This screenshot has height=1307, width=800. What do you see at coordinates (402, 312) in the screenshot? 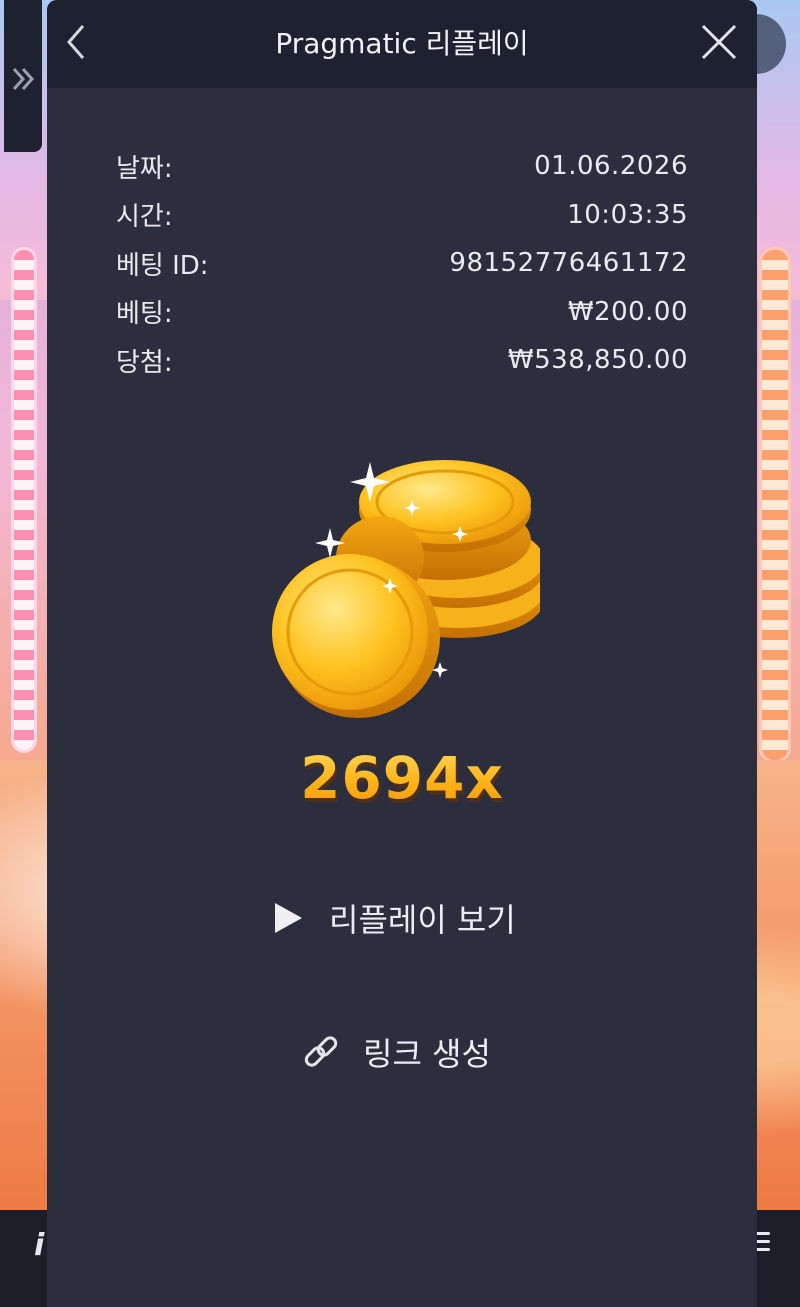
I see `detail-row-bet: 베팅: ₩200.00` at bounding box center [402, 312].